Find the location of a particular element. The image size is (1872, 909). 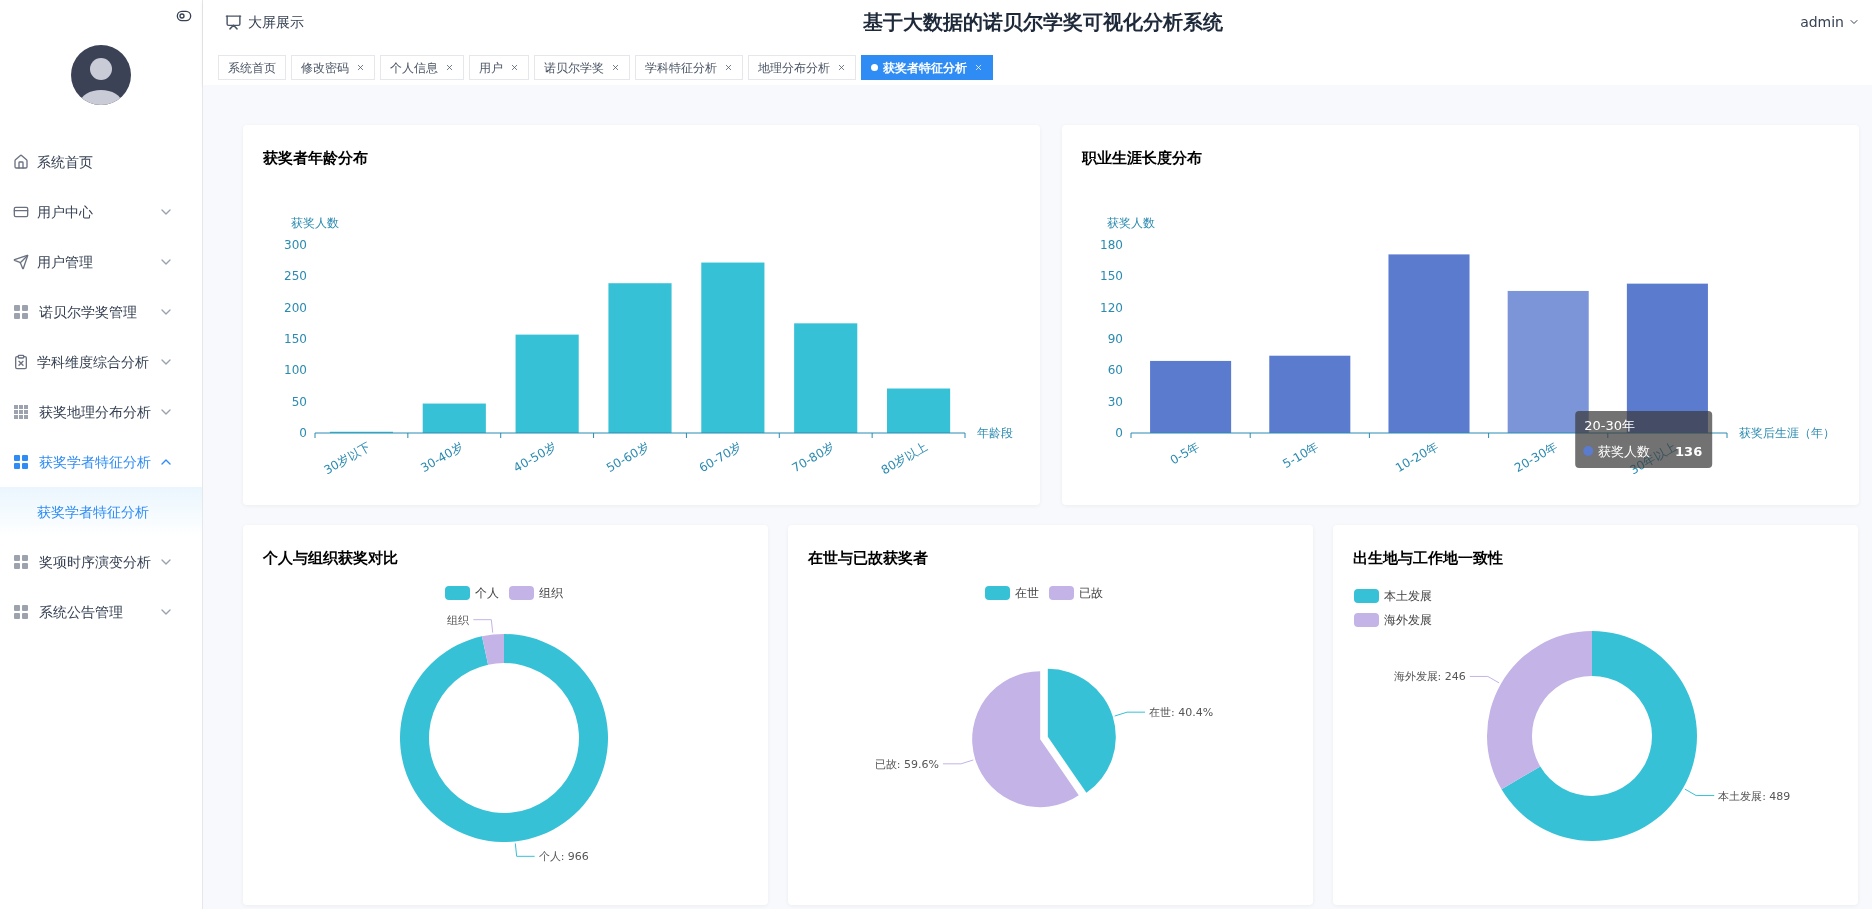

slice-label: 本土发展: 489 is located at coordinates (1754, 796).